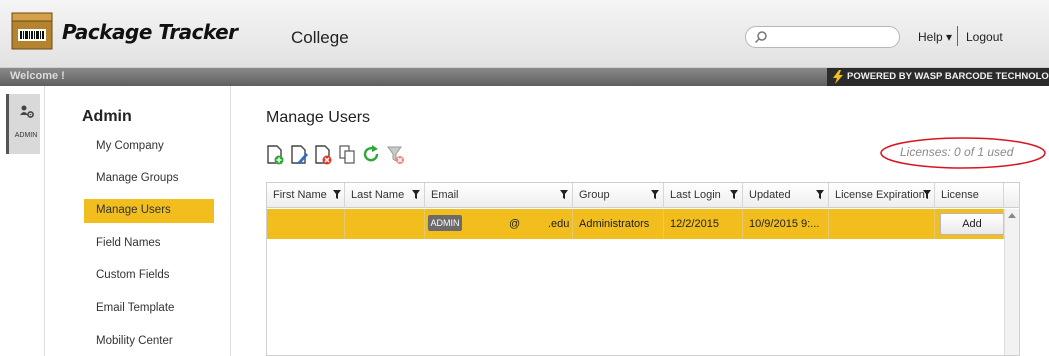  What do you see at coordinates (984, 37) in the screenshot?
I see `logout-link: Logout` at bounding box center [984, 37].